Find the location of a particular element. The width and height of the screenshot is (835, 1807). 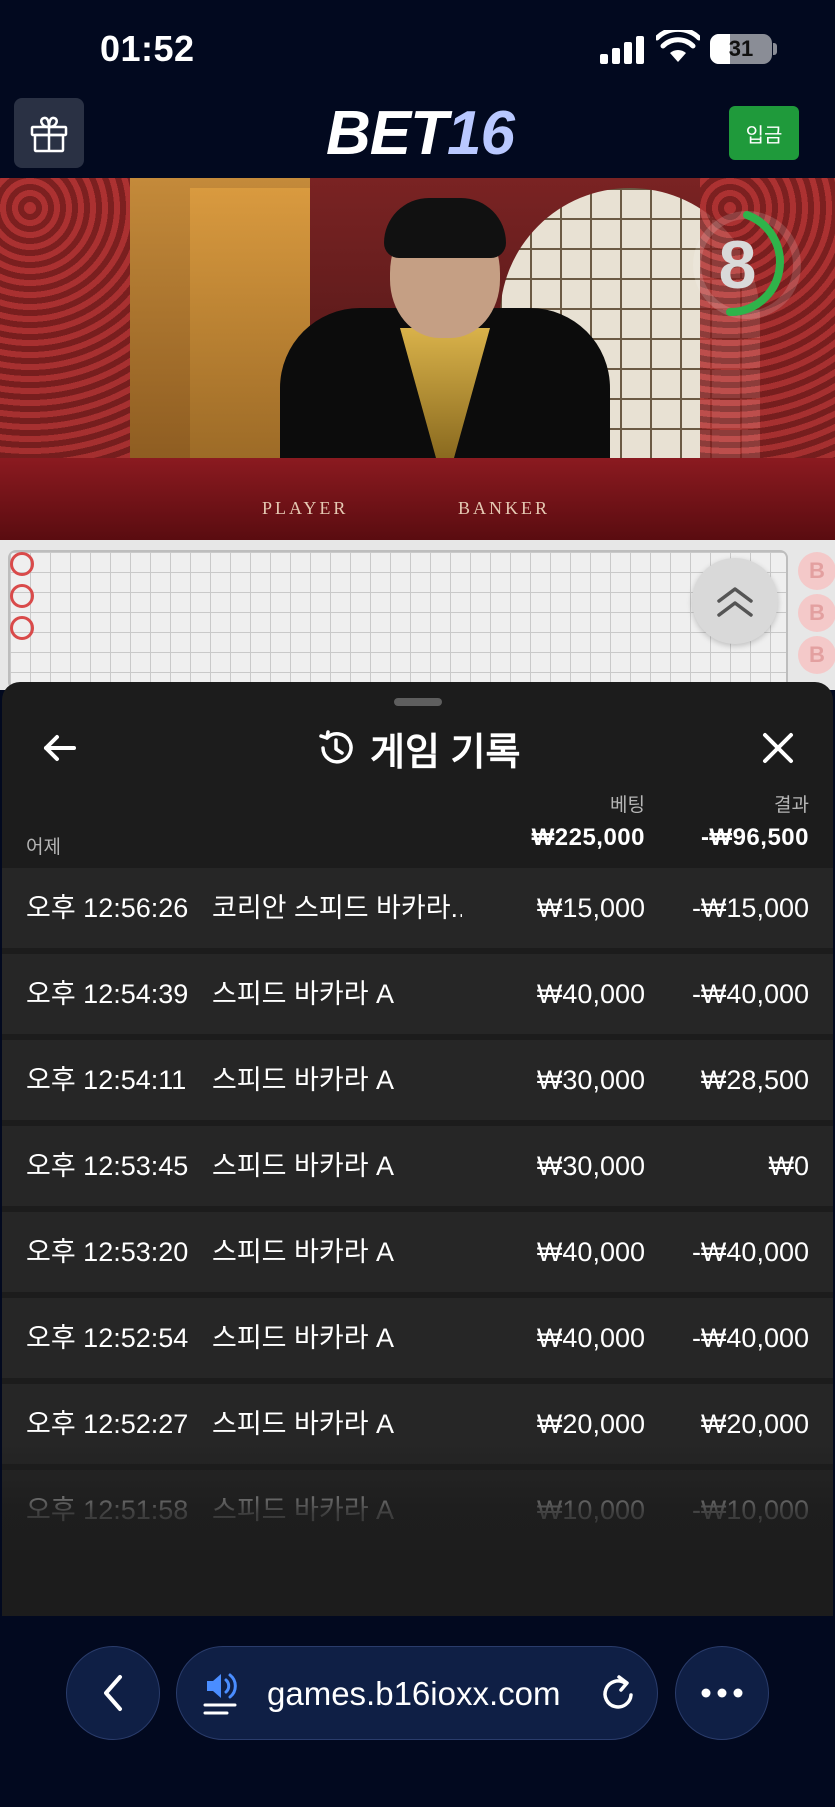

battery-level: 31 is located at coordinates (741, 48).